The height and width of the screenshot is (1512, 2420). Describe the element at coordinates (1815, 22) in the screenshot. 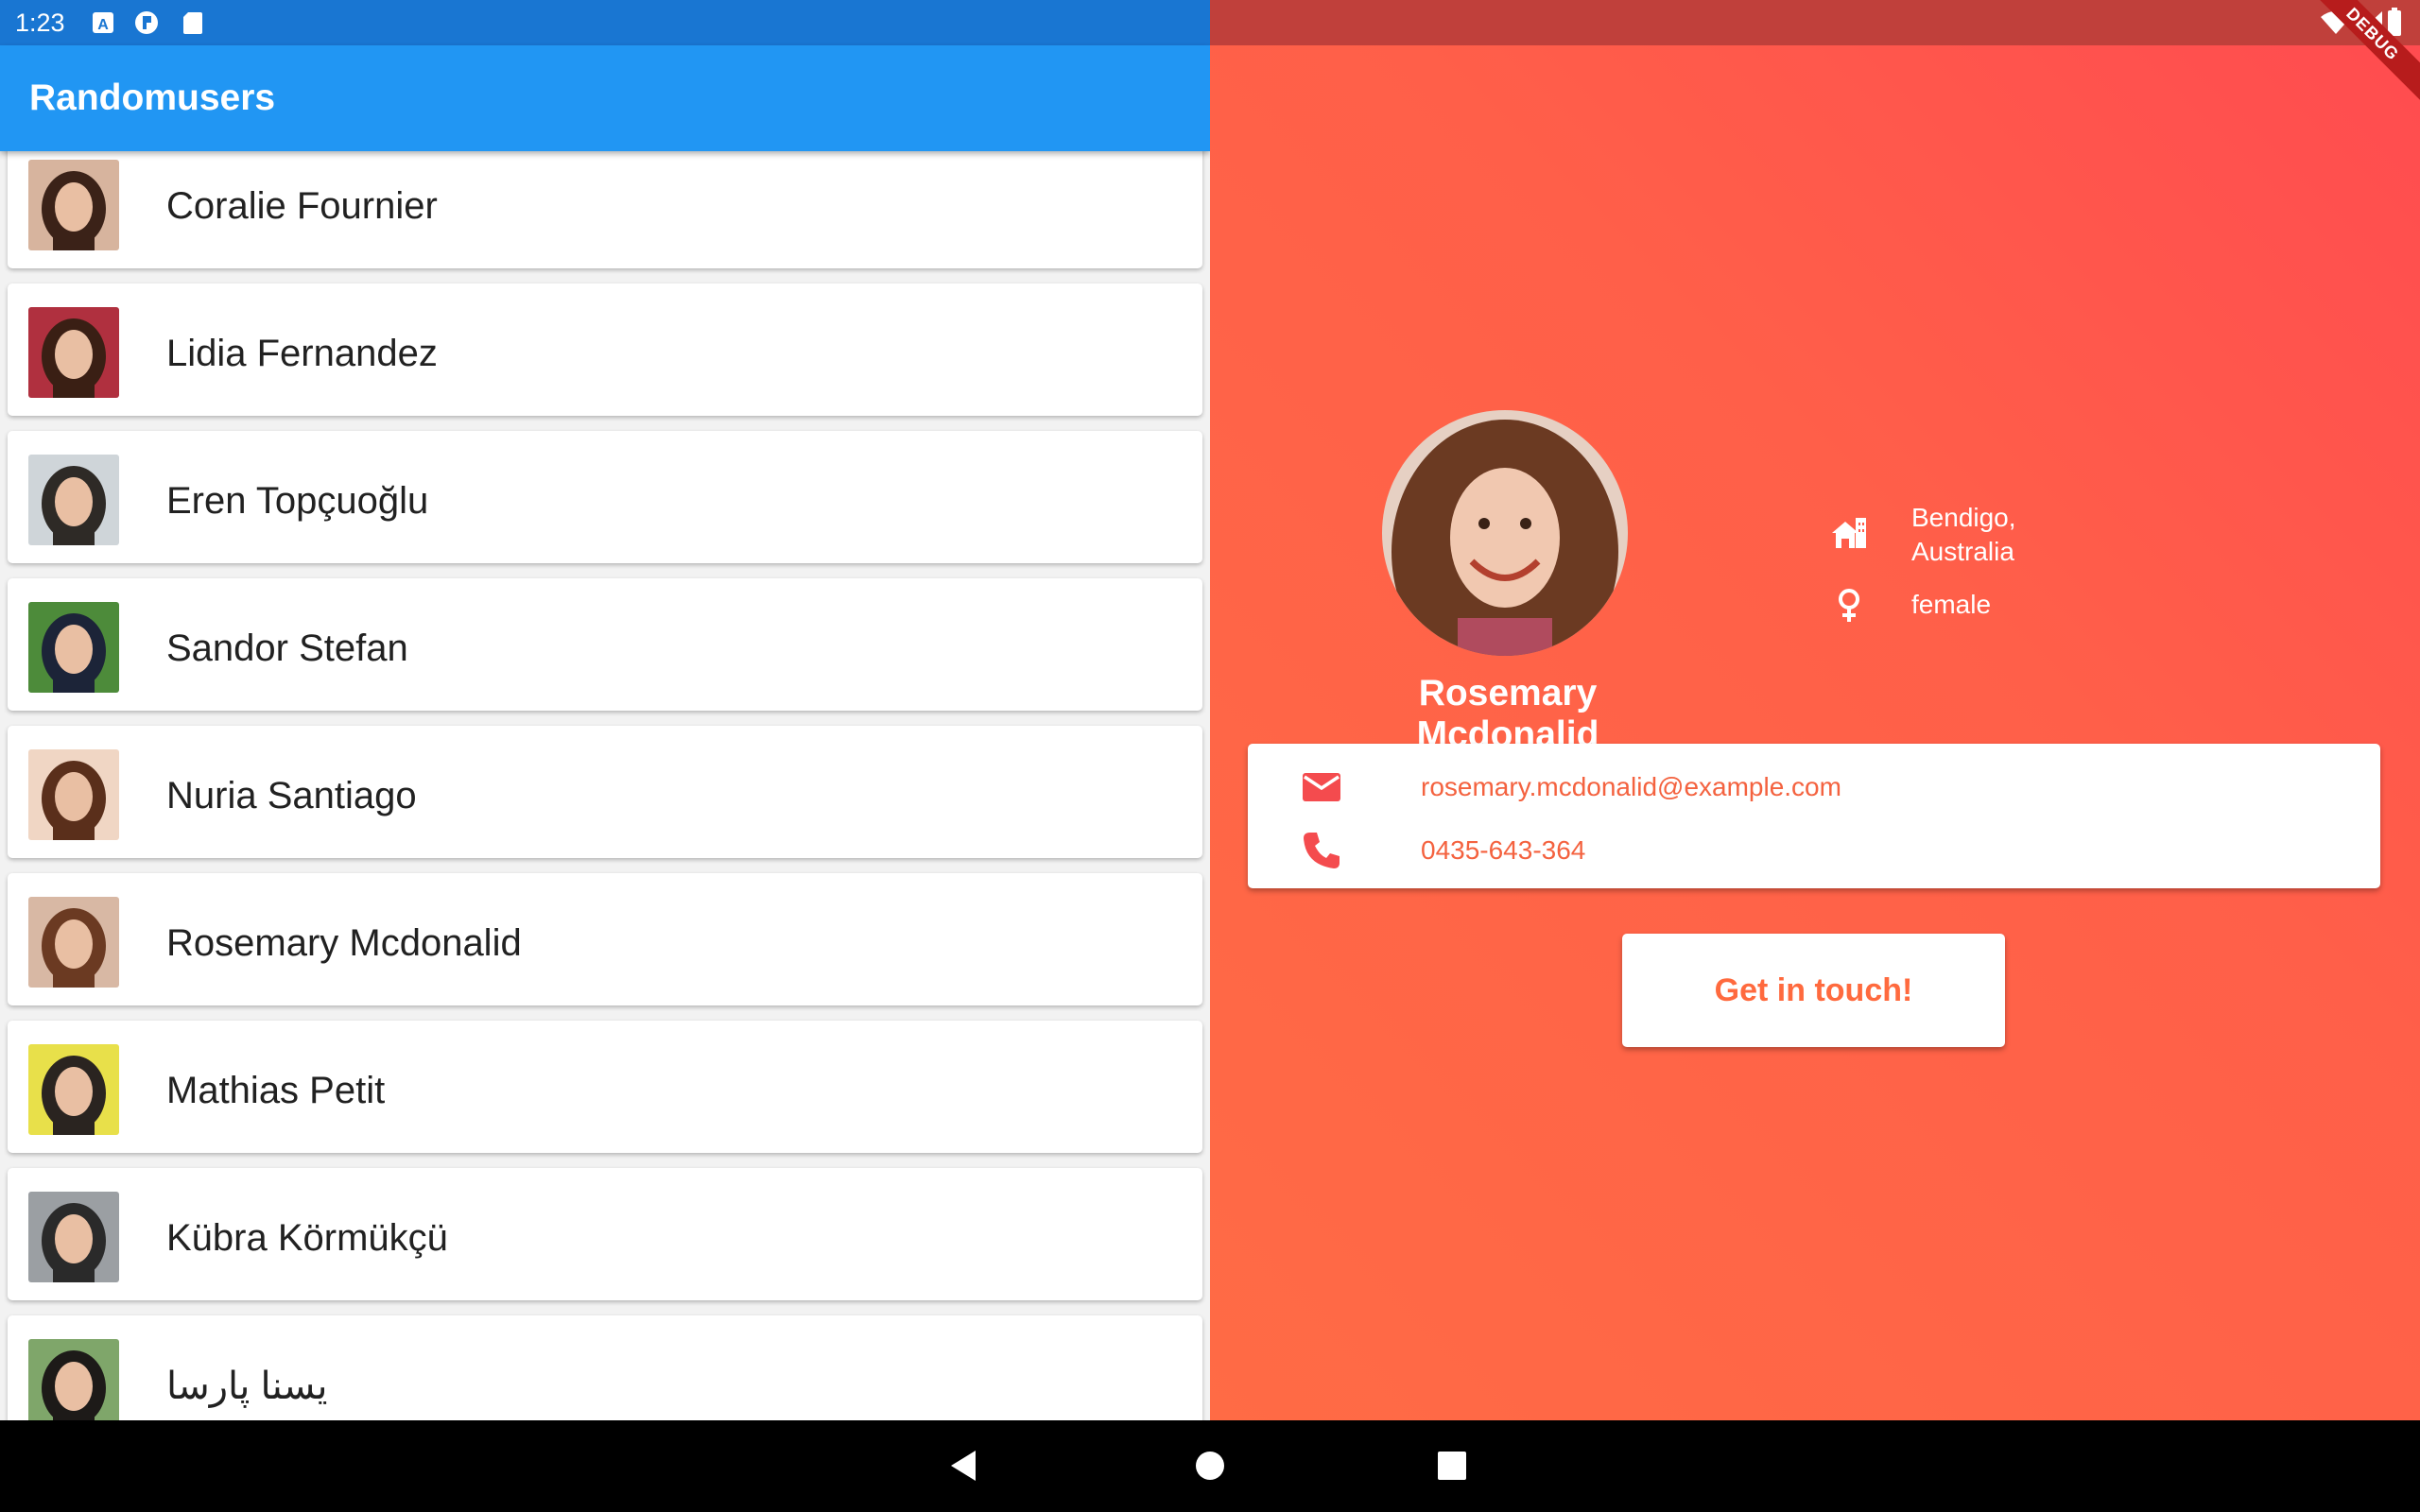

I see `status-bar-right` at that location.